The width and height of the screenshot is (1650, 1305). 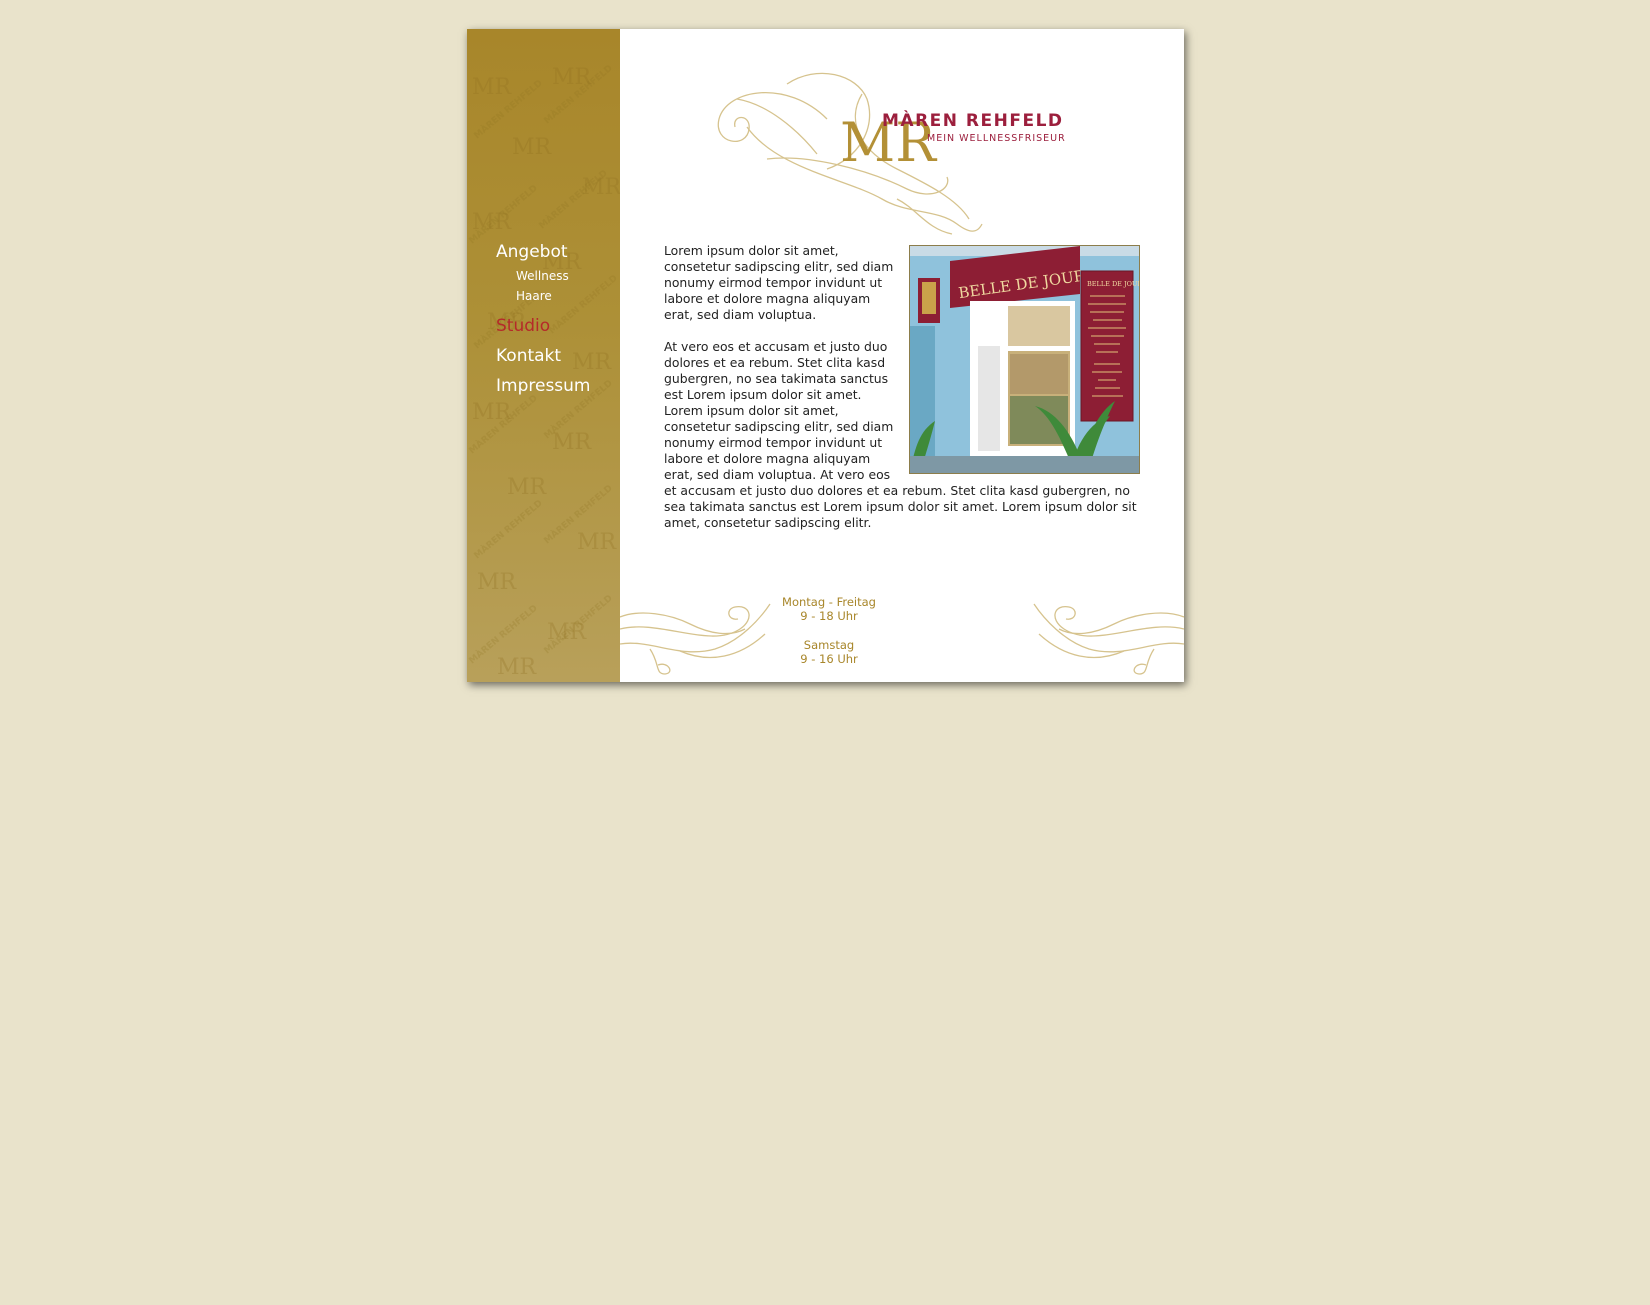 I want to click on nav-item-impressum: Impressum, so click(x=543, y=386).